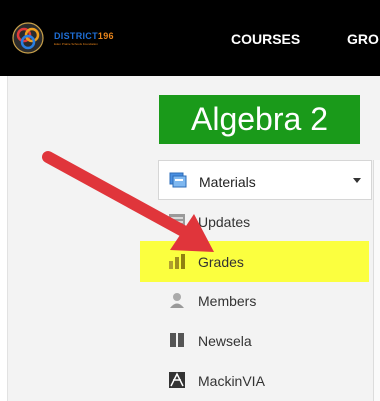  I want to click on left-edge, so click(4, 238).